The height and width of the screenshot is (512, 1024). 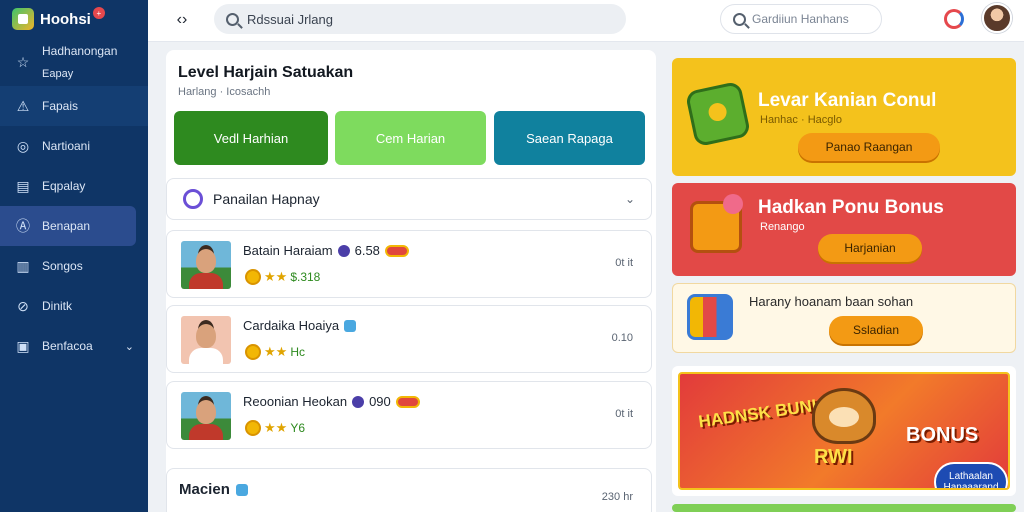 What do you see at coordinates (409, 199) in the screenshot?
I see `category-dropdown: Panailan Hapnay ⌄` at bounding box center [409, 199].